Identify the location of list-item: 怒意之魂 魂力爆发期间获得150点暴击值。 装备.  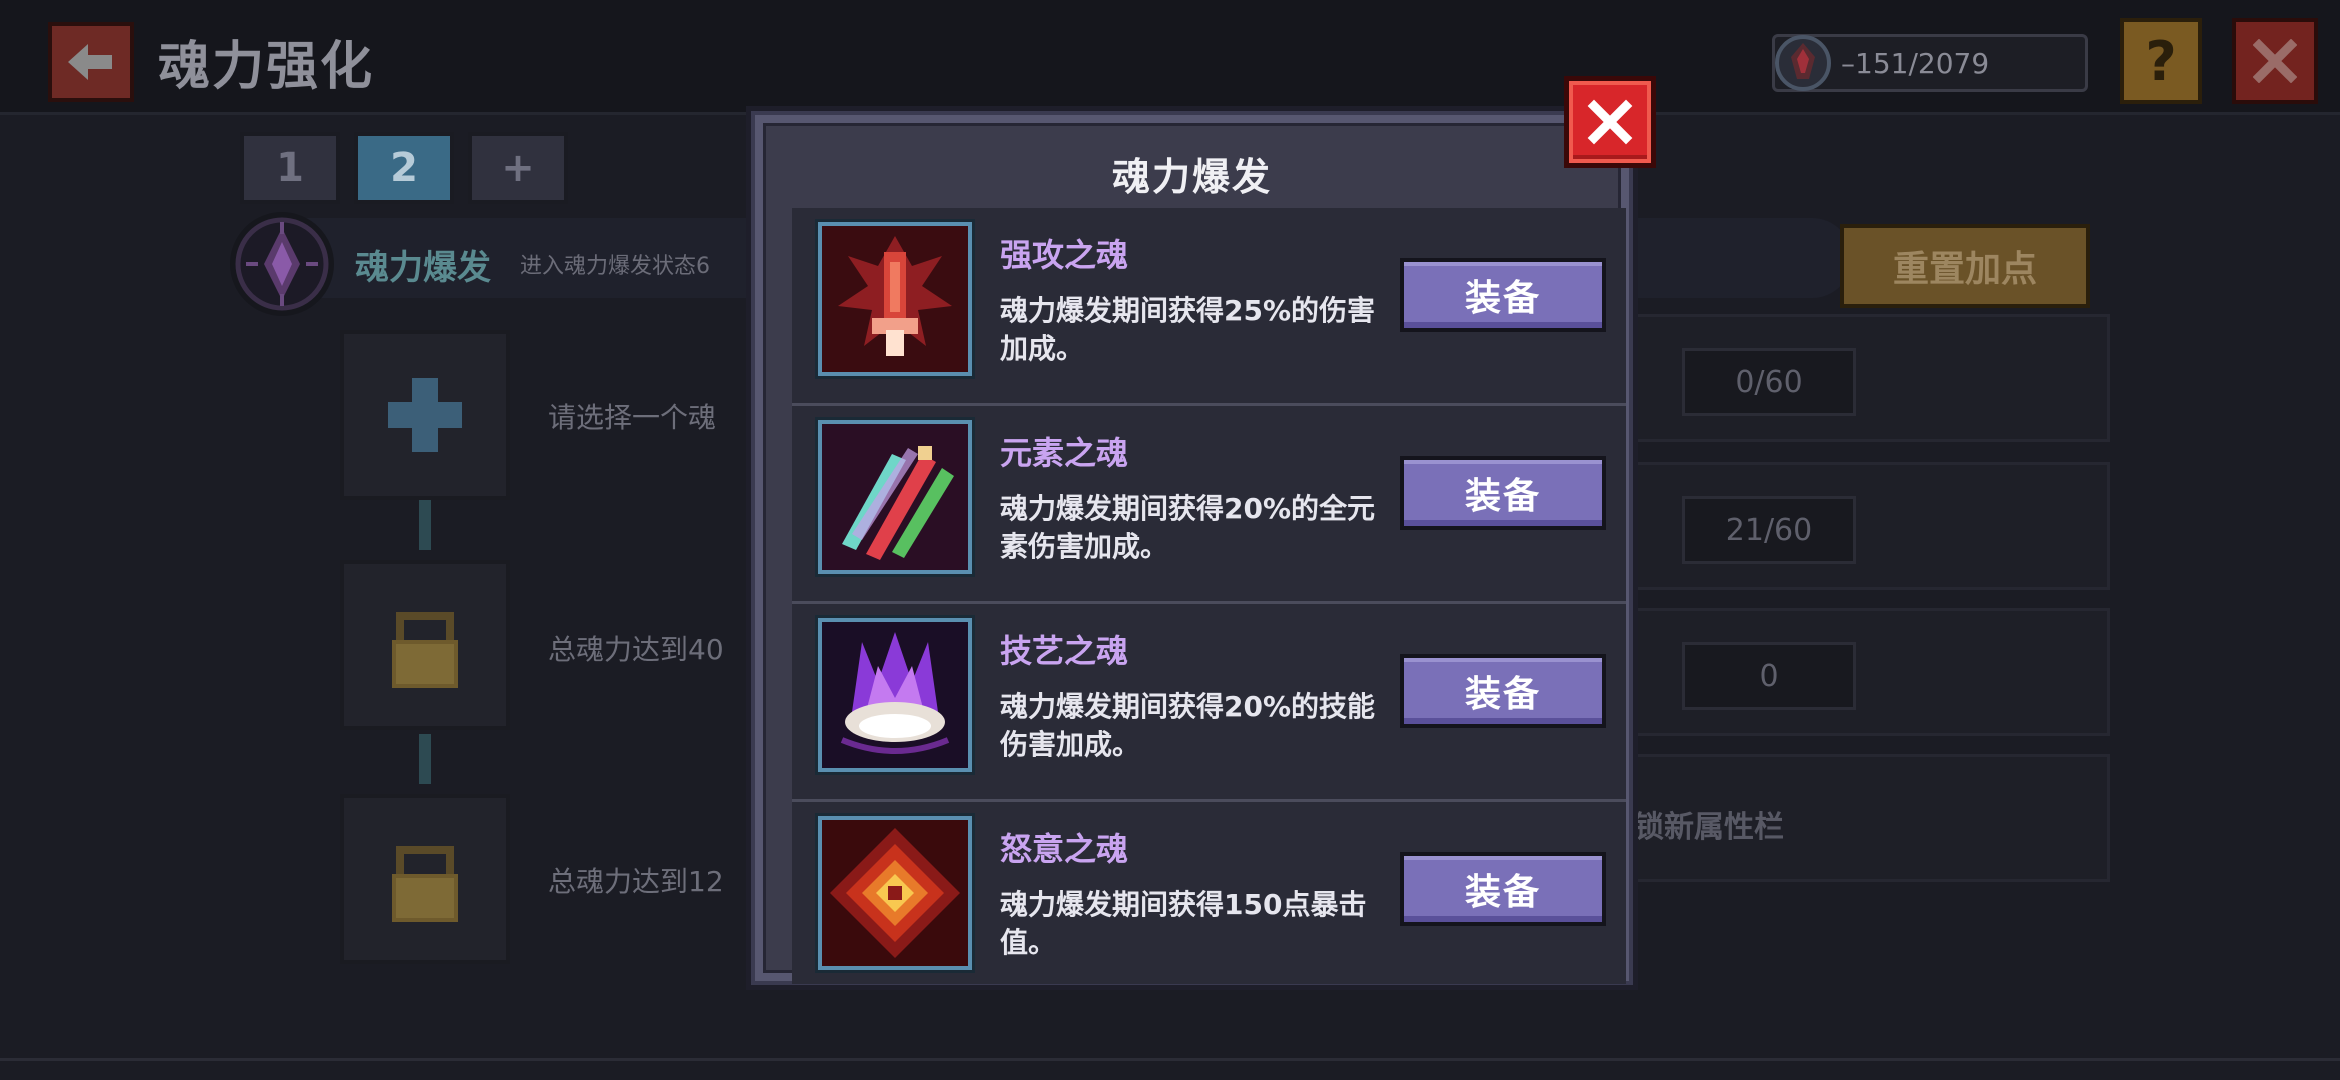
(1209, 893).